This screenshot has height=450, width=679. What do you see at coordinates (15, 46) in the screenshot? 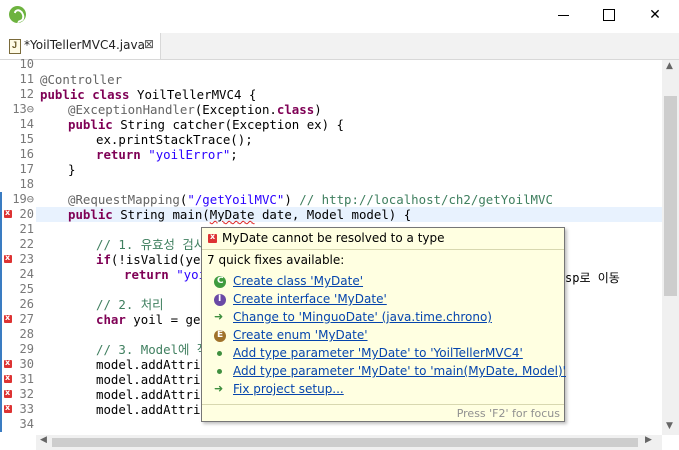
I see `java-file-icon` at bounding box center [15, 46].